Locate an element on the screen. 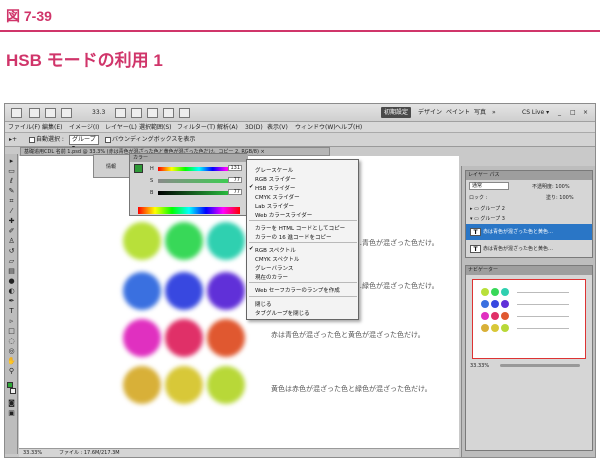 This screenshot has height=469, width=600. color-panel-foreground-swatch is located at coordinates (138, 168).